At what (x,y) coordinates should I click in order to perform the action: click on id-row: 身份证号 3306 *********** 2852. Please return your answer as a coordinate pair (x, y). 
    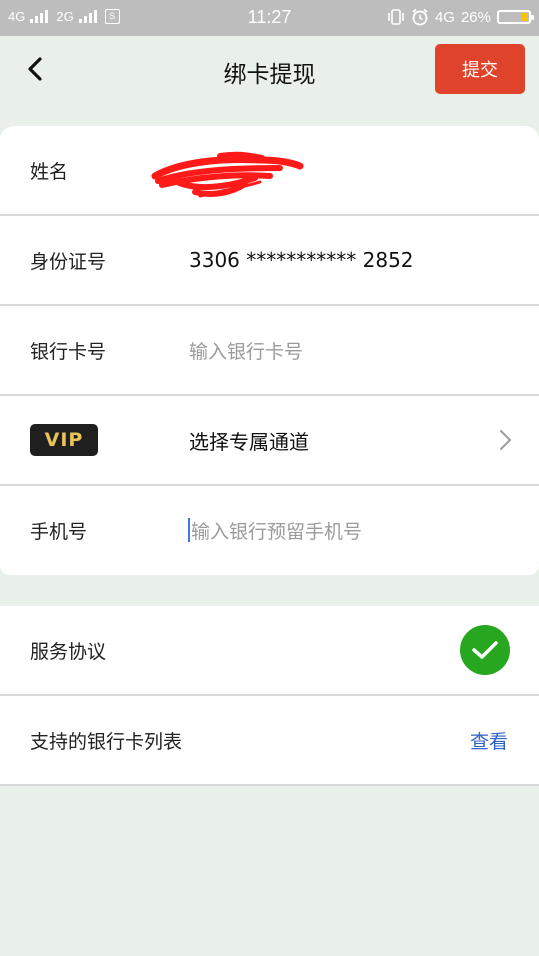
    Looking at the image, I should click on (269, 260).